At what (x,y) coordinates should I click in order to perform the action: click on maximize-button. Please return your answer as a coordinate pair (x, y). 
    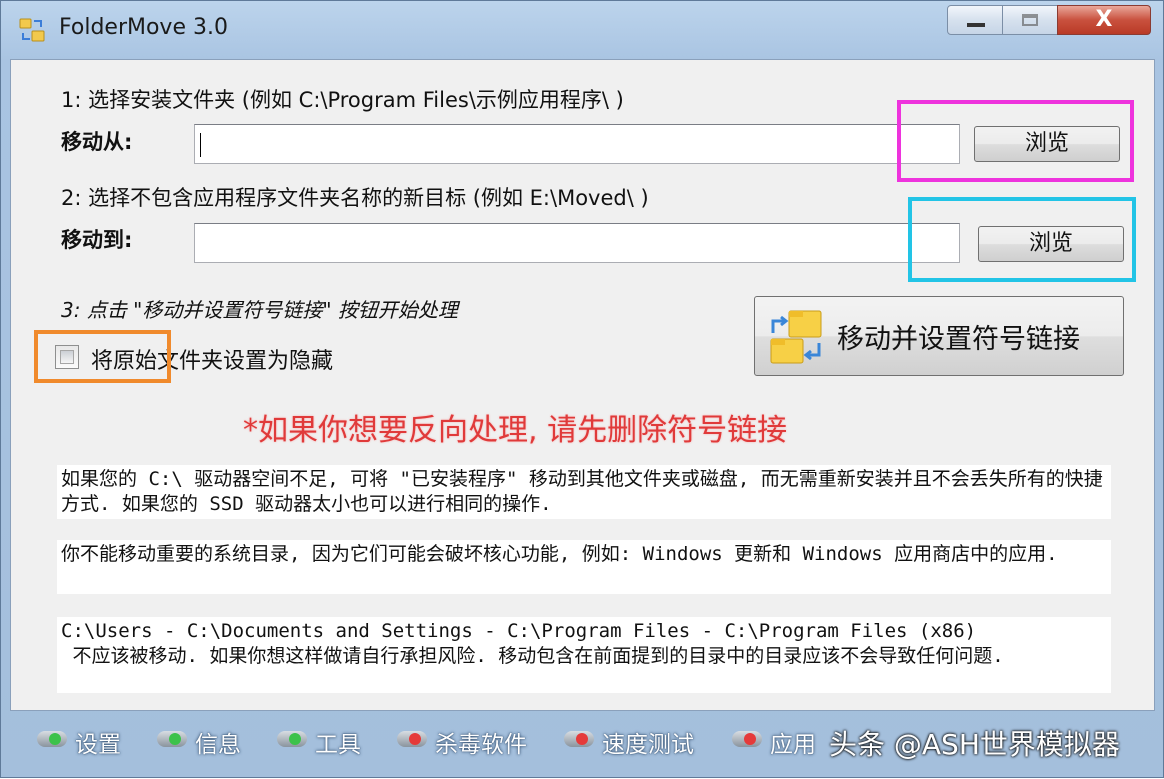
    Looking at the image, I should click on (1030, 20).